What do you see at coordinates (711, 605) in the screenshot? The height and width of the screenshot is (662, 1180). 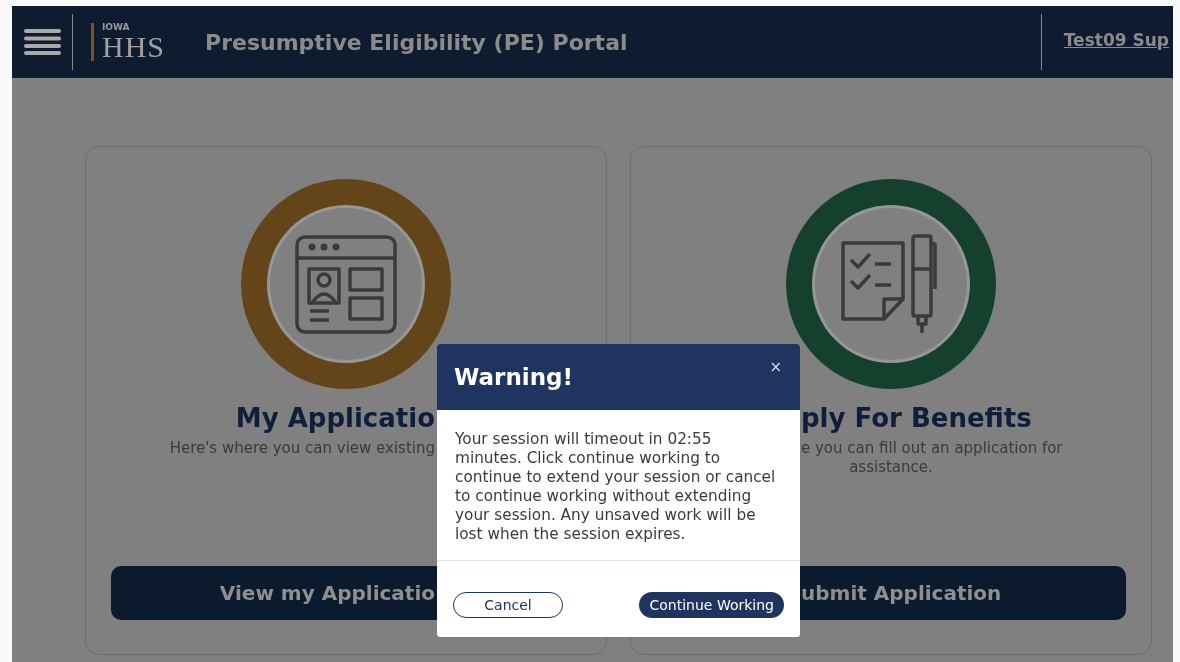 I see `continue-button: Continue Working` at bounding box center [711, 605].